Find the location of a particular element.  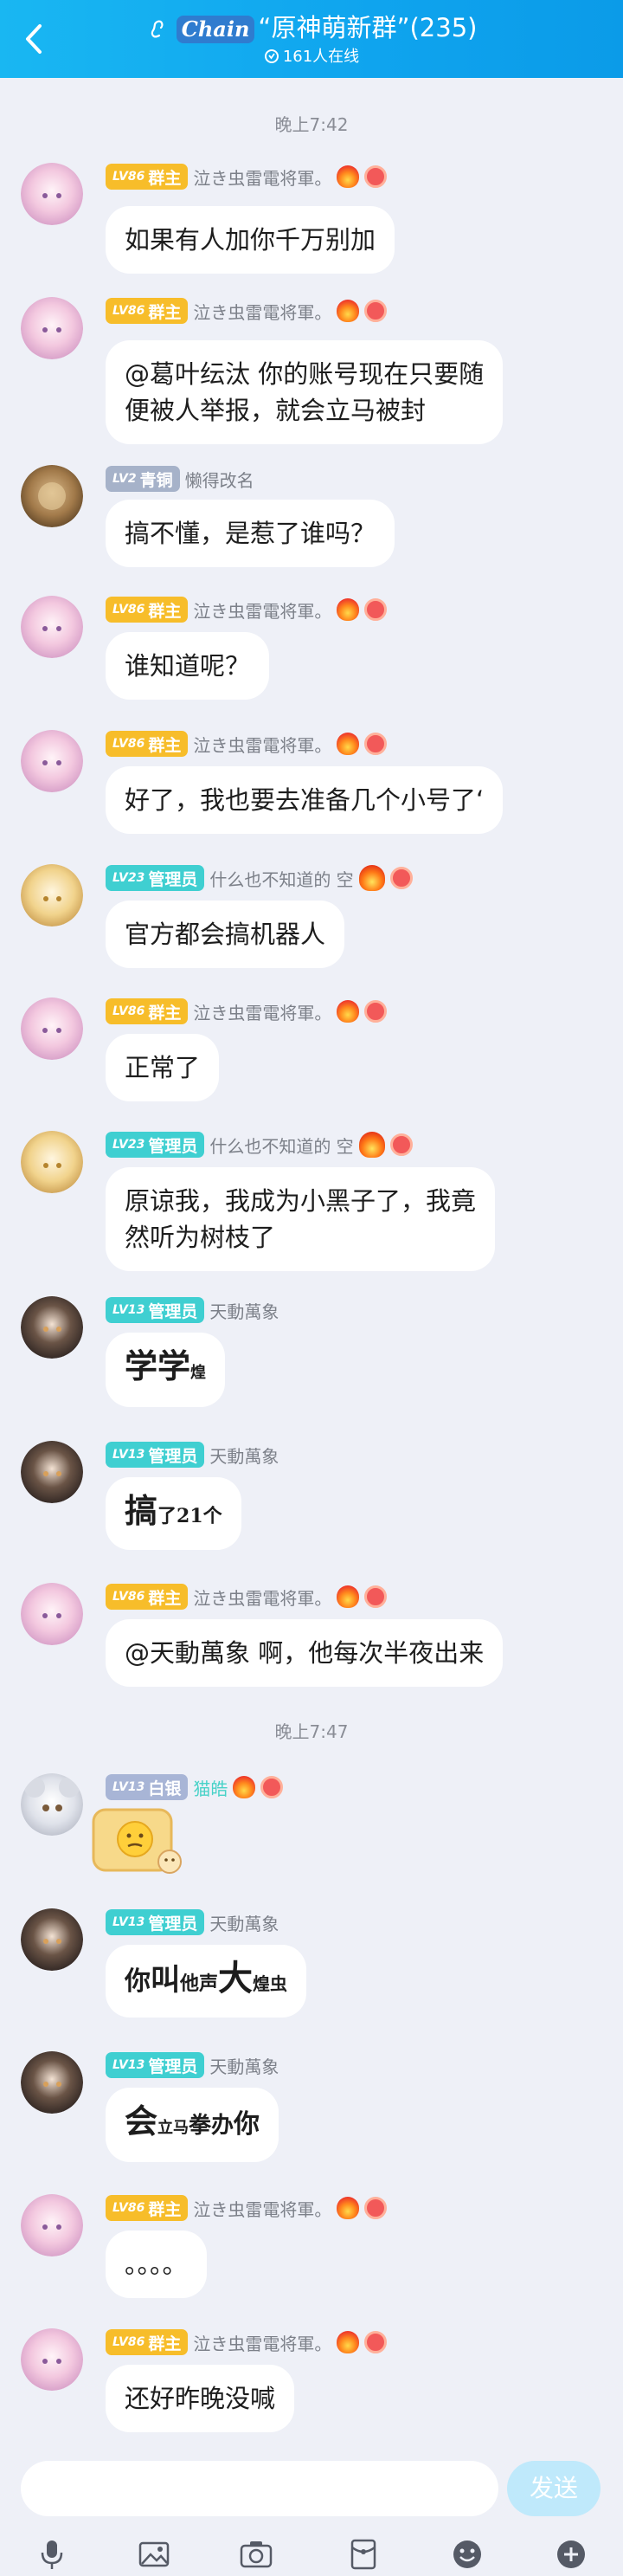

message-bubble: 正常了 is located at coordinates (163, 1067).